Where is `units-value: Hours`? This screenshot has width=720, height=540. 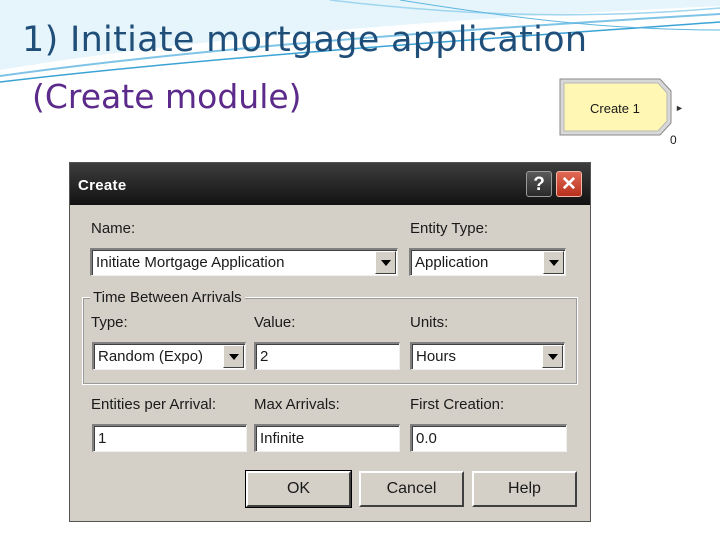
units-value: Hours is located at coordinates (436, 356).